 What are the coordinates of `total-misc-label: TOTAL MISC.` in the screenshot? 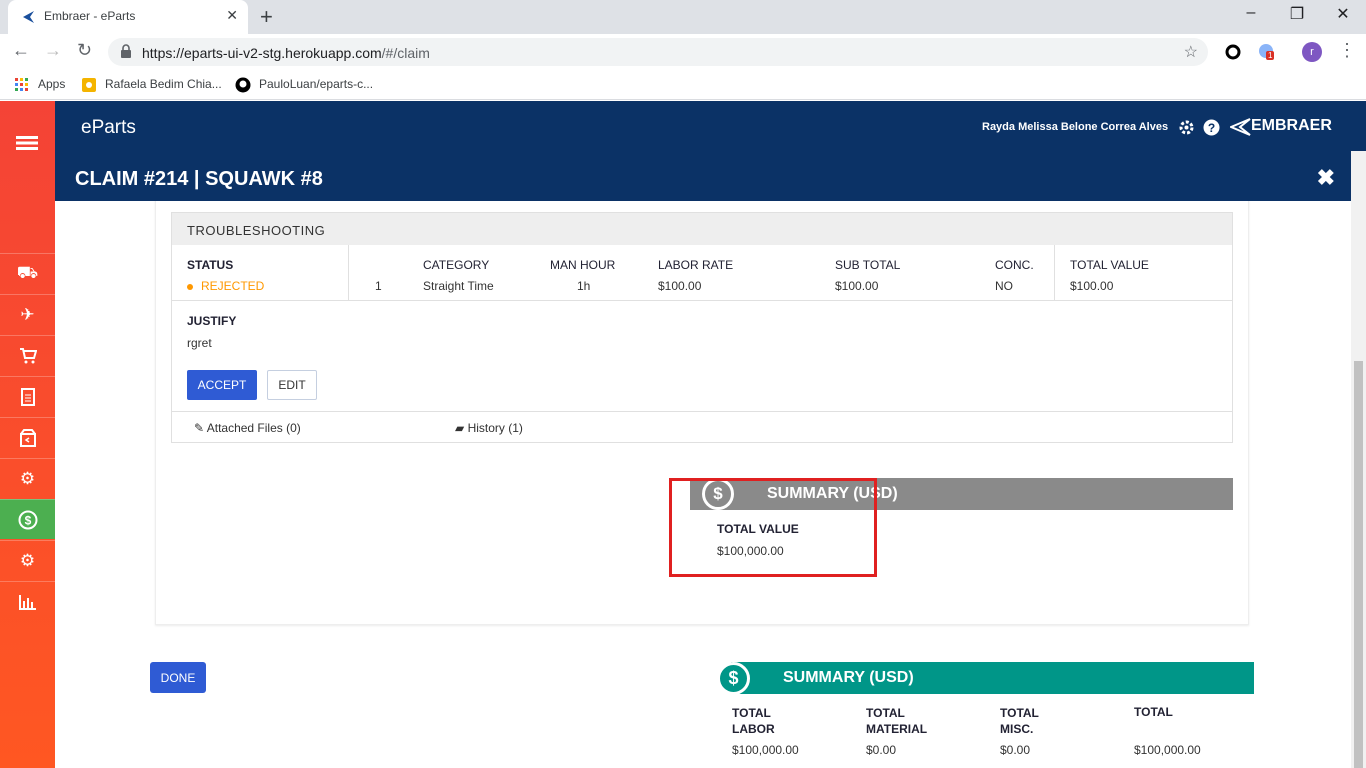 It's located at (1019, 721).